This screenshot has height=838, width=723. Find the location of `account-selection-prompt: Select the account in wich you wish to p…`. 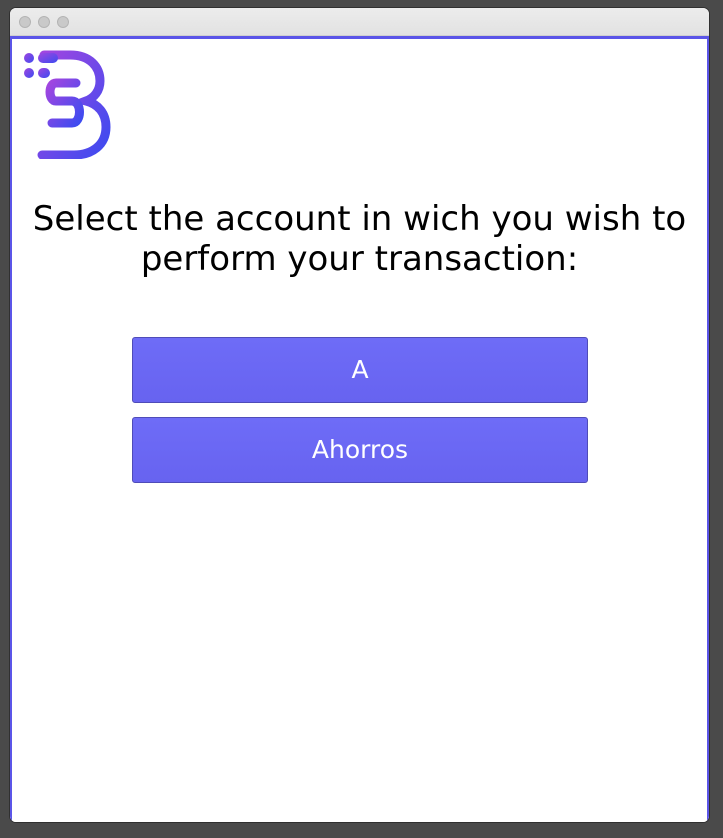

account-selection-prompt: Select the account in wich you wish to p… is located at coordinates (359, 239).